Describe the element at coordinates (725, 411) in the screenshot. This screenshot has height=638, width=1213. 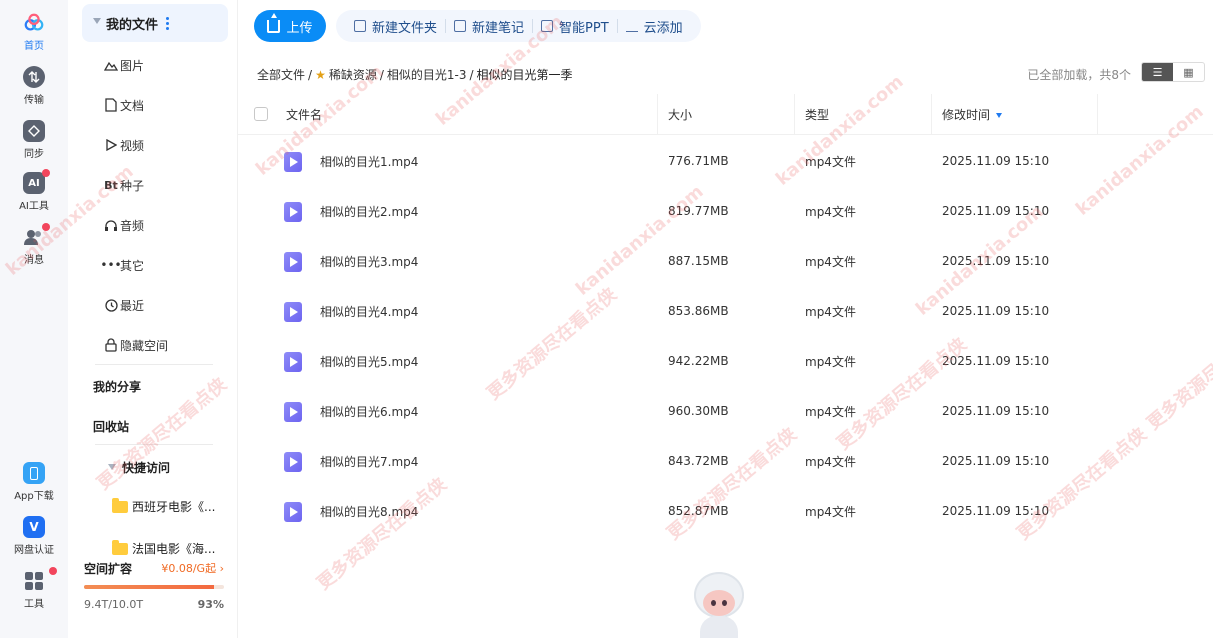
I see `table-row: 相似的目光6.mp4 960.30MB mp4文件 2025.11.09 15:10` at that location.